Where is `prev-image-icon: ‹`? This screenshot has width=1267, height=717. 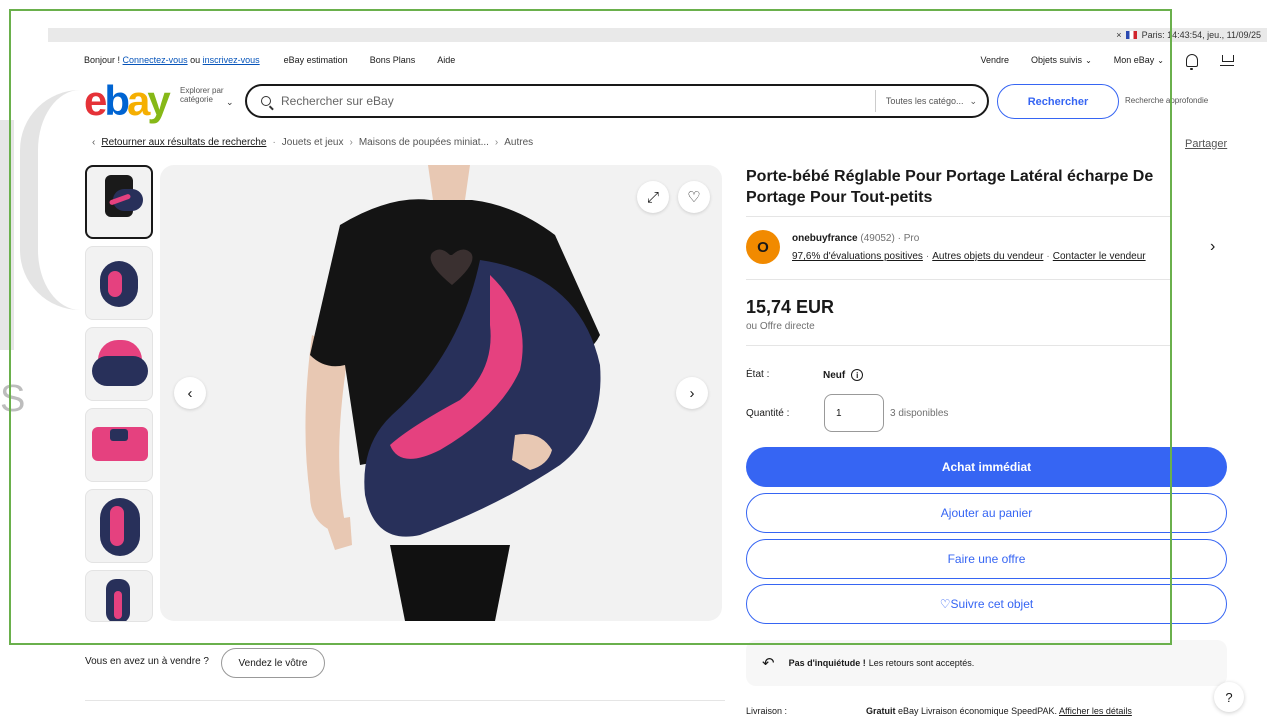
prev-image-icon: ‹ is located at coordinates (190, 393).